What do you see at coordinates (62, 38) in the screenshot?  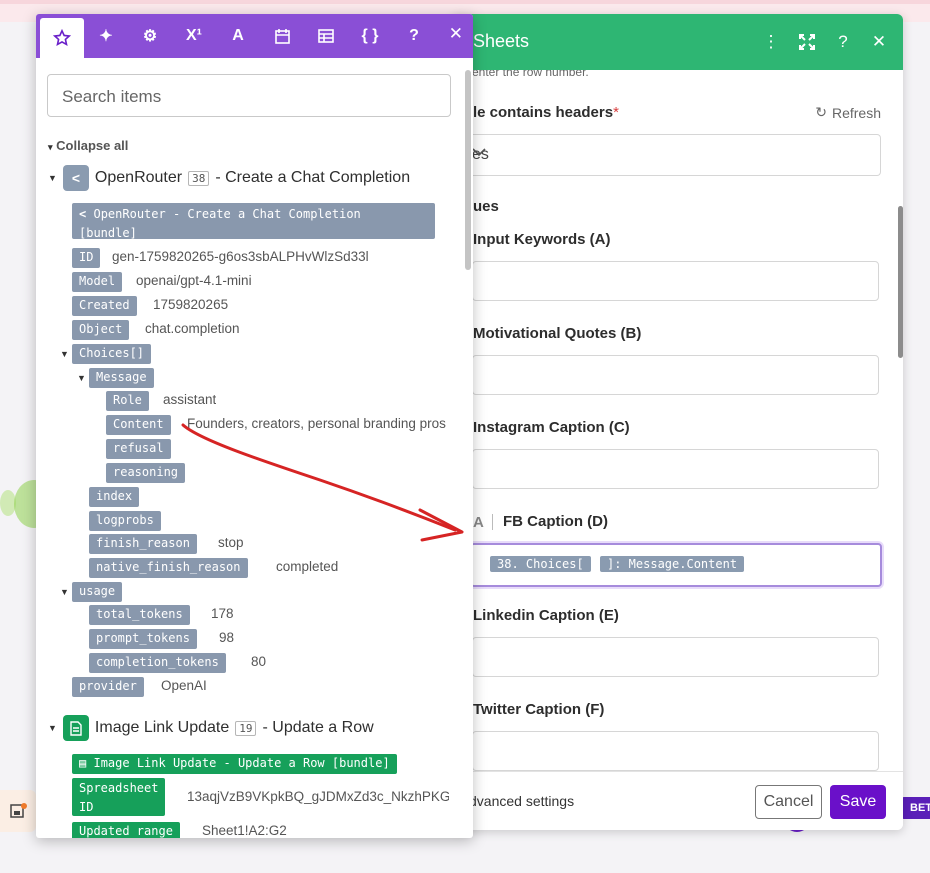 I see `star-icon` at bounding box center [62, 38].